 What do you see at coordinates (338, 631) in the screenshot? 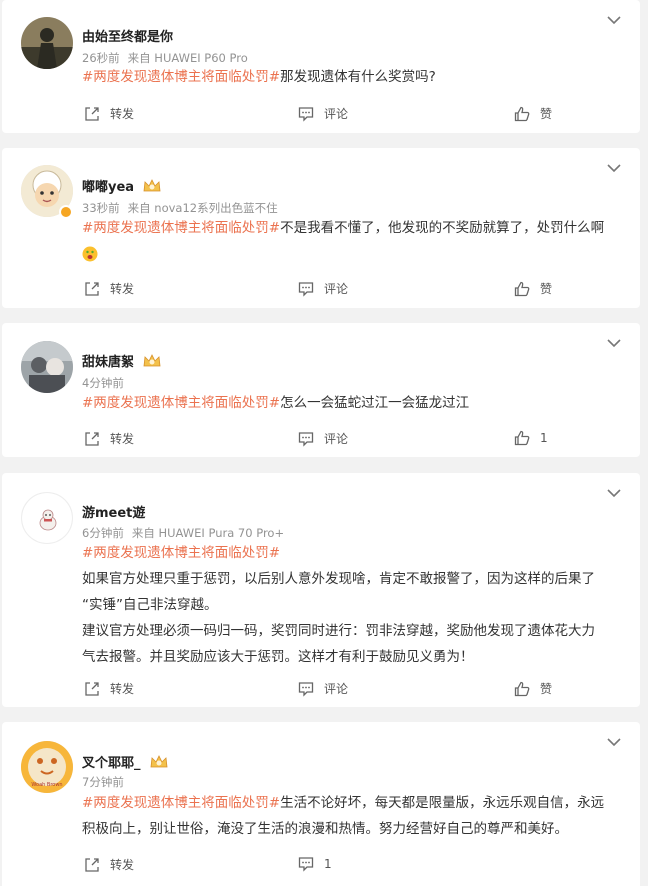
I see `comment-body-line: 建议官方处理必须一码归一码，奖罚同时进行：罚非法穿越，奖励他发现了遗体花大力` at bounding box center [338, 631].